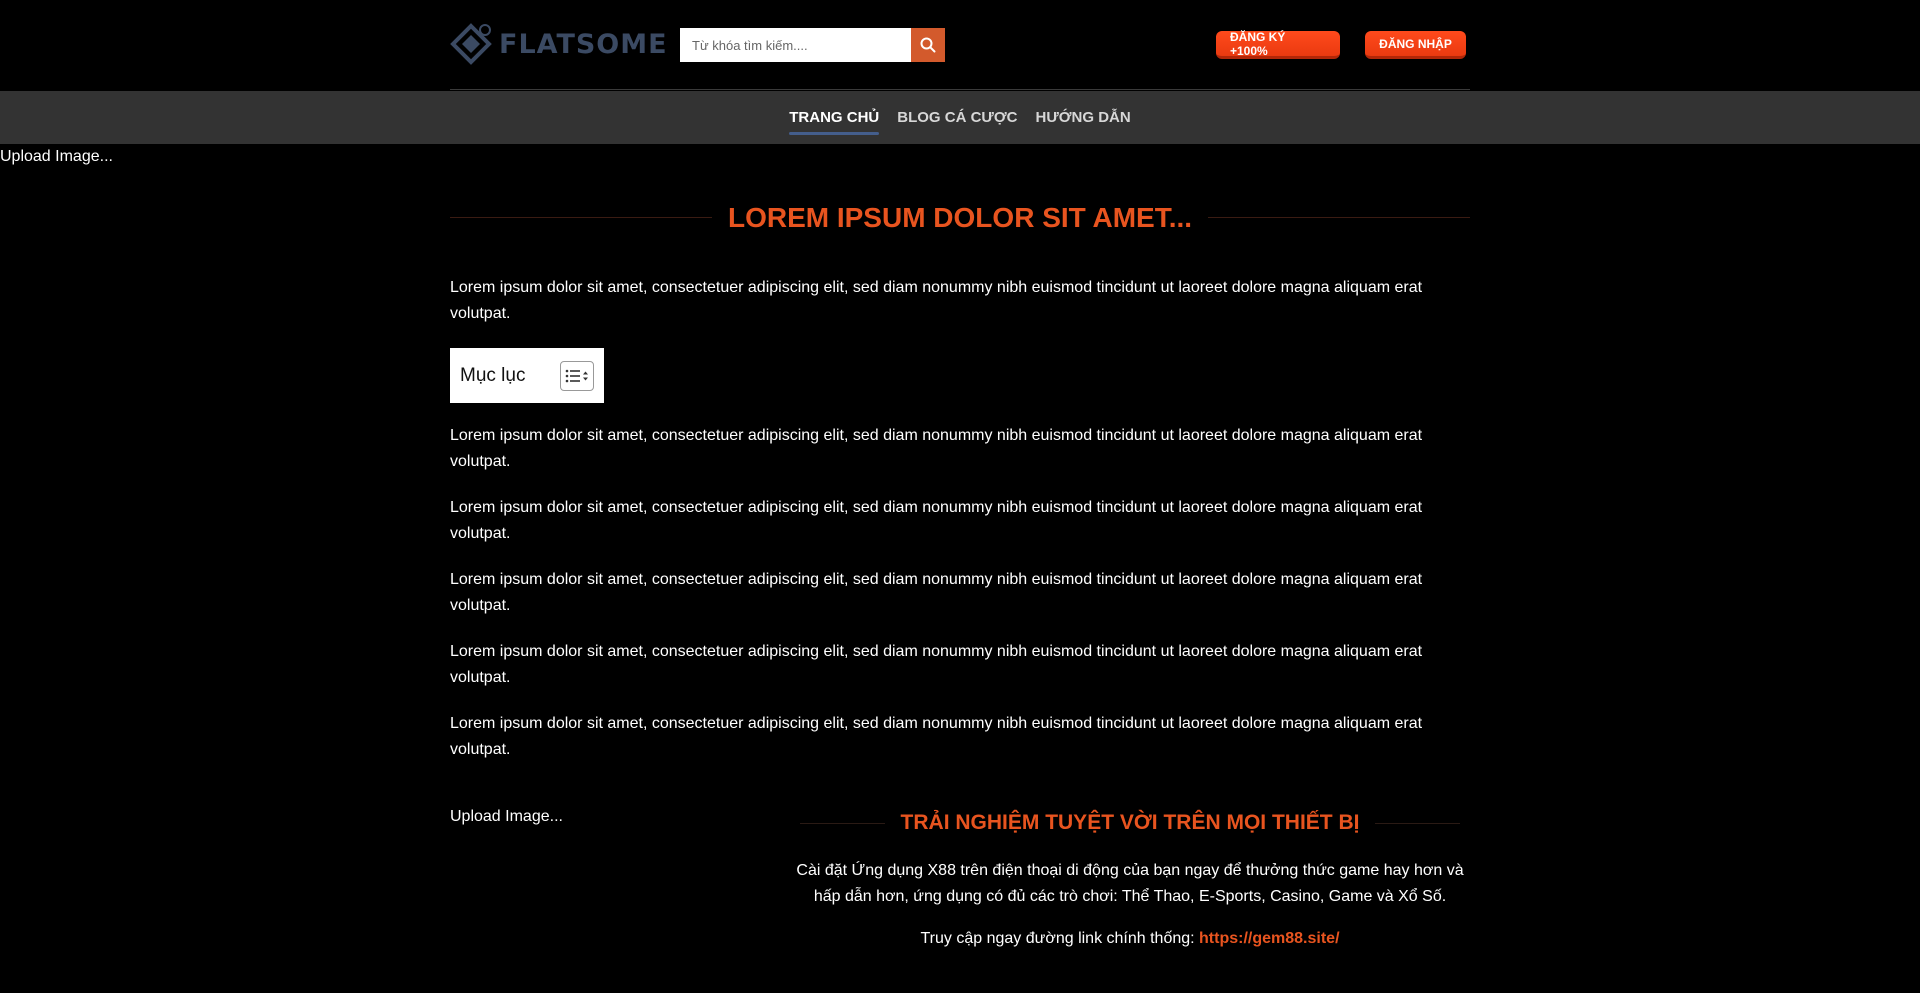 The image size is (1920, 993). I want to click on app-title-row: TRẢI NGHIỆM TUYỆT VỜI TRÊN MỌI THIẾT BỊ, so click(1130, 823).